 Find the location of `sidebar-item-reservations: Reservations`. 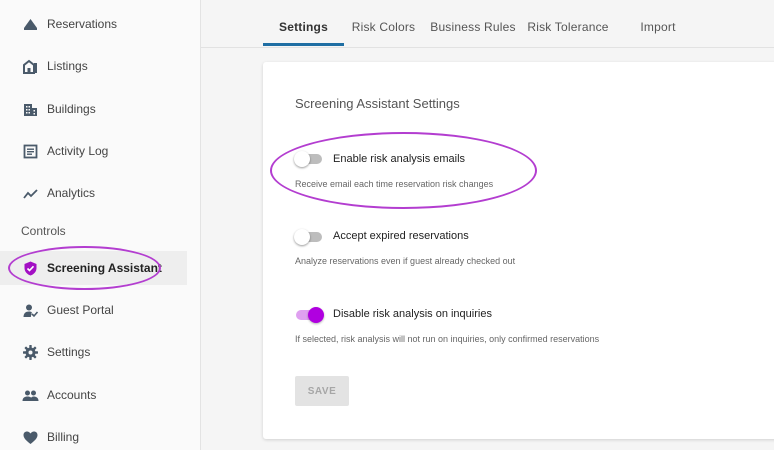

sidebar-item-reservations: Reservations is located at coordinates (93, 24).